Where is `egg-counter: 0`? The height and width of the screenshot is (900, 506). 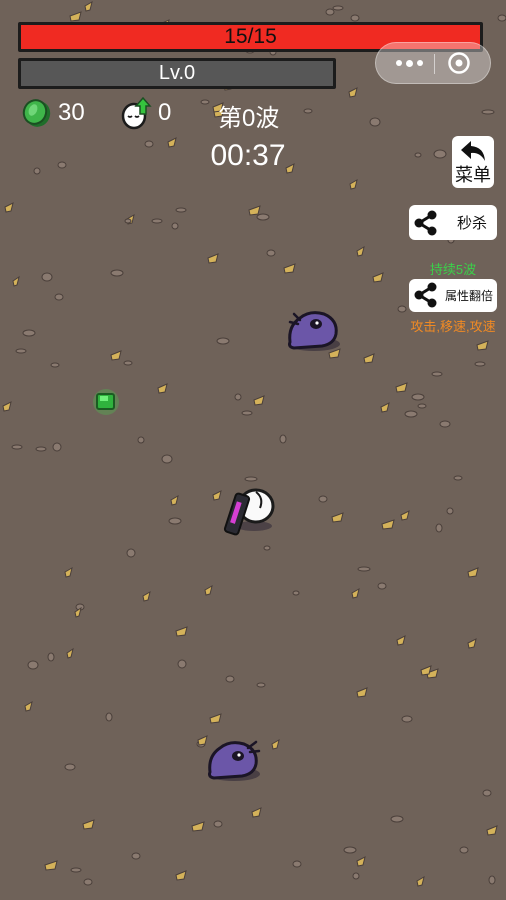
egg-counter: 0 is located at coordinates (145, 113).